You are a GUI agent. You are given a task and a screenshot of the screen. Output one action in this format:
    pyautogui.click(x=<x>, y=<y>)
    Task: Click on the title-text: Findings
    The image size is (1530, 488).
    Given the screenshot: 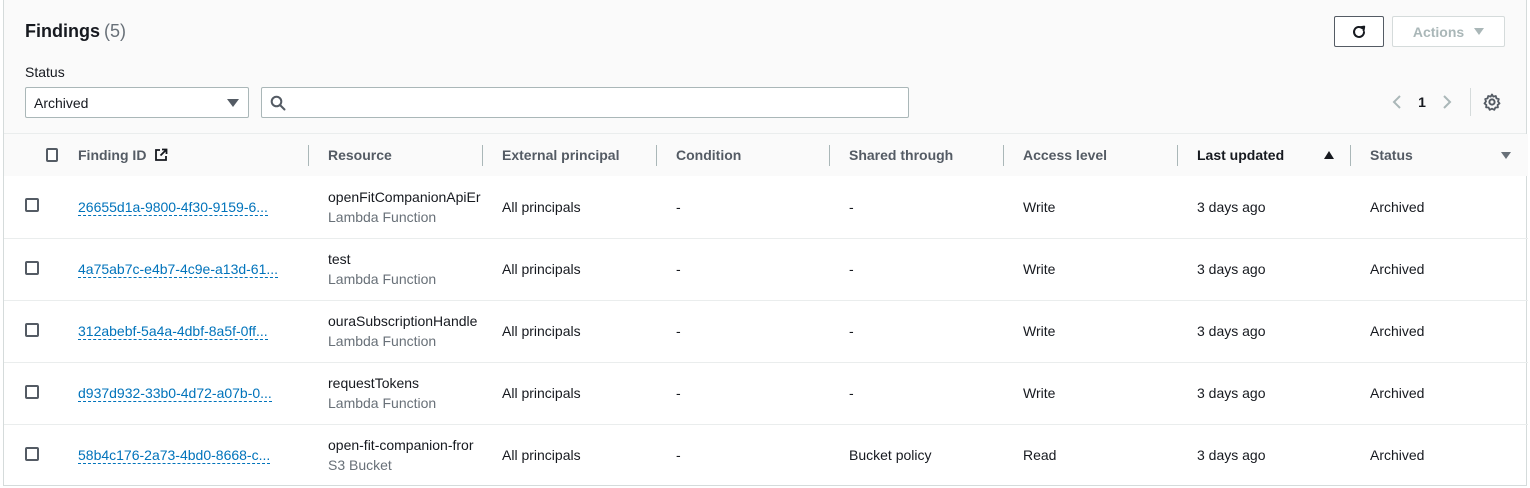 What is the action you would take?
    pyautogui.click(x=62, y=31)
    